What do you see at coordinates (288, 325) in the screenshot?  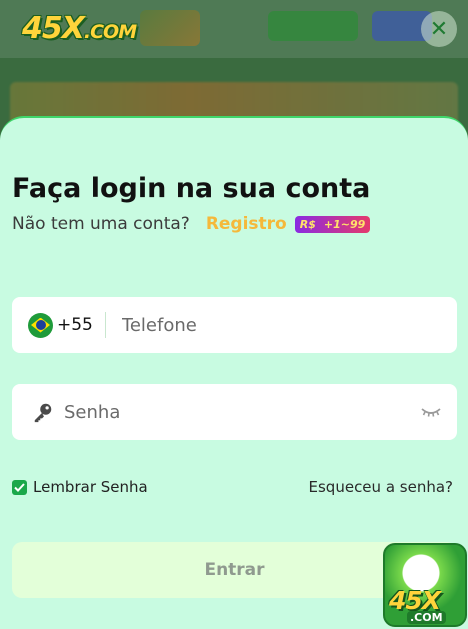 I see `phone-input` at bounding box center [288, 325].